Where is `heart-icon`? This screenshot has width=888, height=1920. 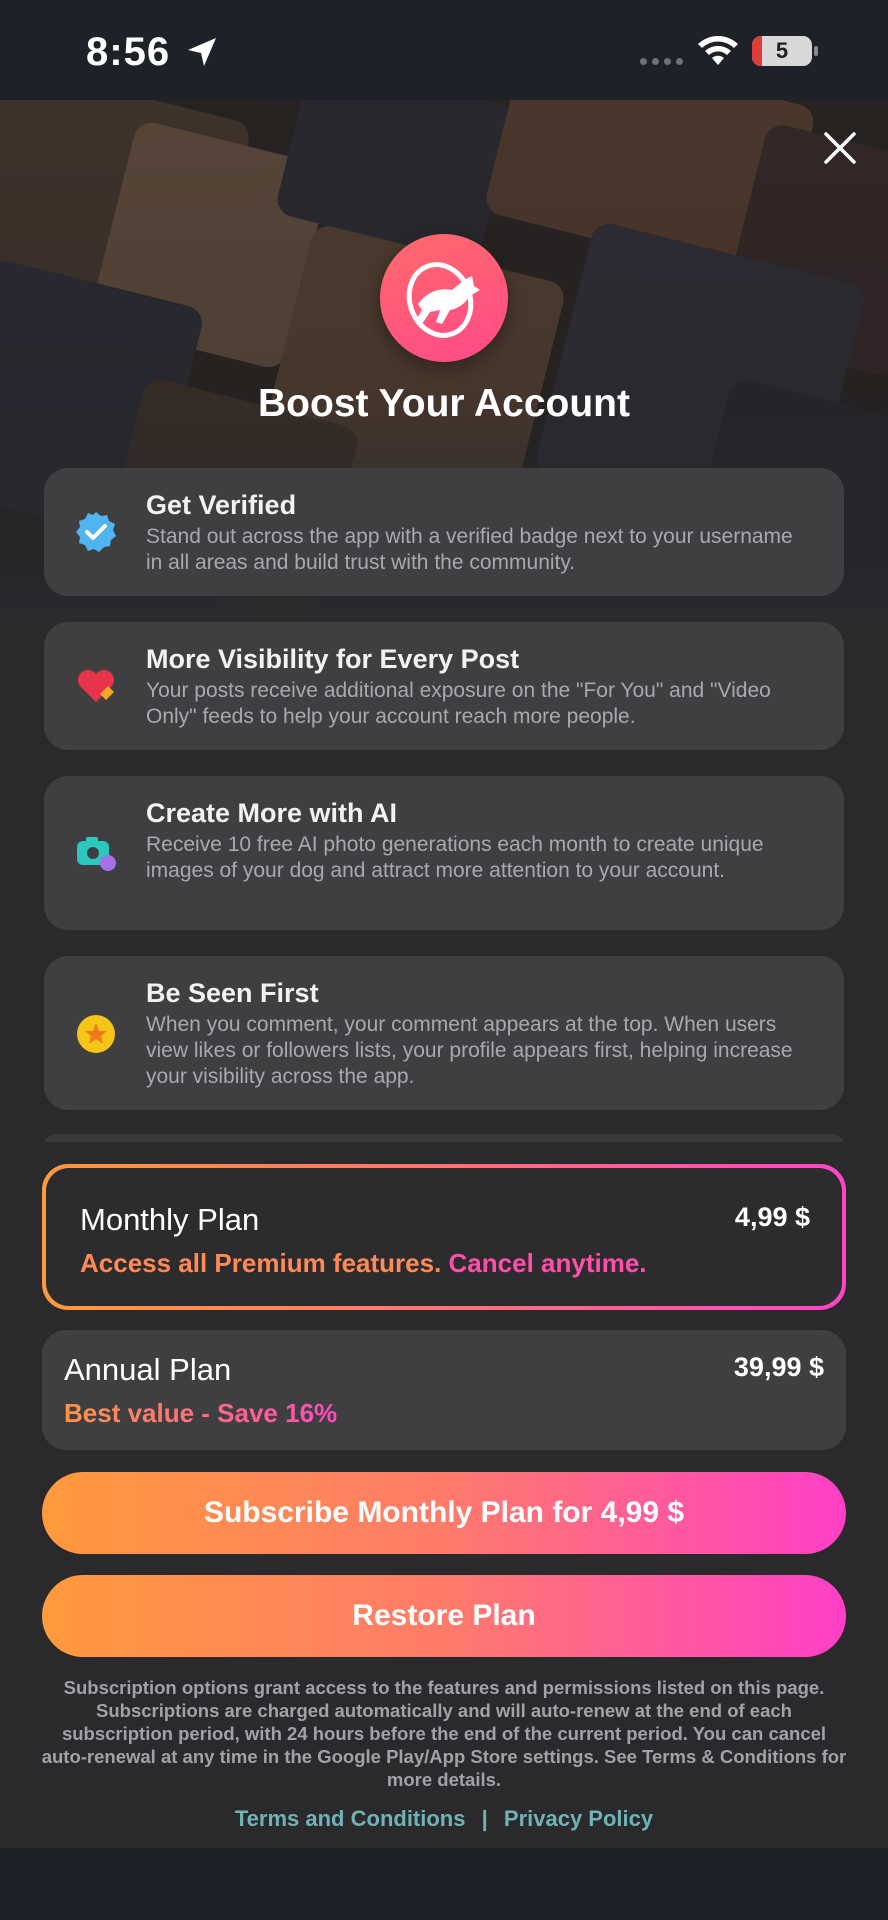 heart-icon is located at coordinates (96, 686).